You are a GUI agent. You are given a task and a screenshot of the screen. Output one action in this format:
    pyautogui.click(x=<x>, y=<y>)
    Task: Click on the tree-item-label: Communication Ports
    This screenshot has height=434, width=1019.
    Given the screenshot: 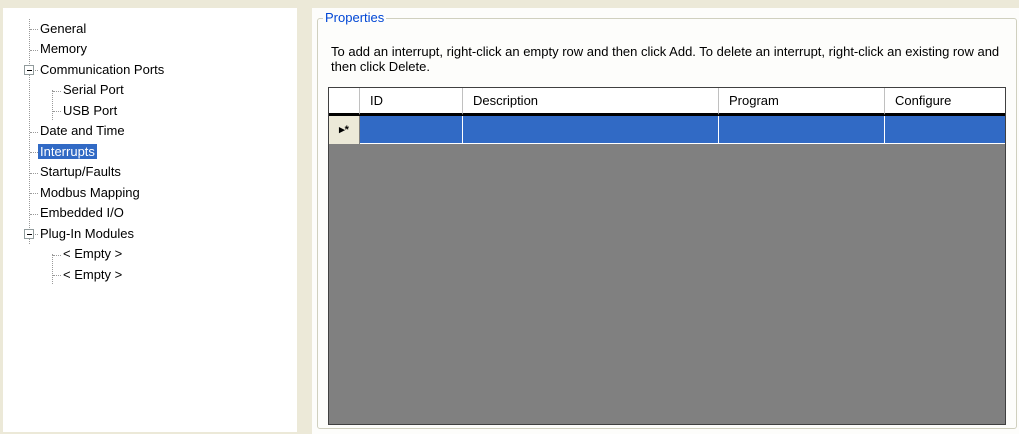 What is the action you would take?
    pyautogui.click(x=102, y=69)
    